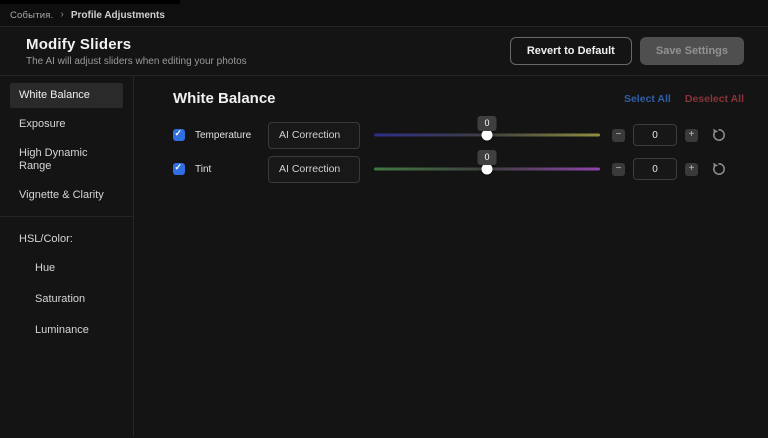 This screenshot has height=438, width=768. I want to click on breadcrumb-root-link: События., so click(31, 15).